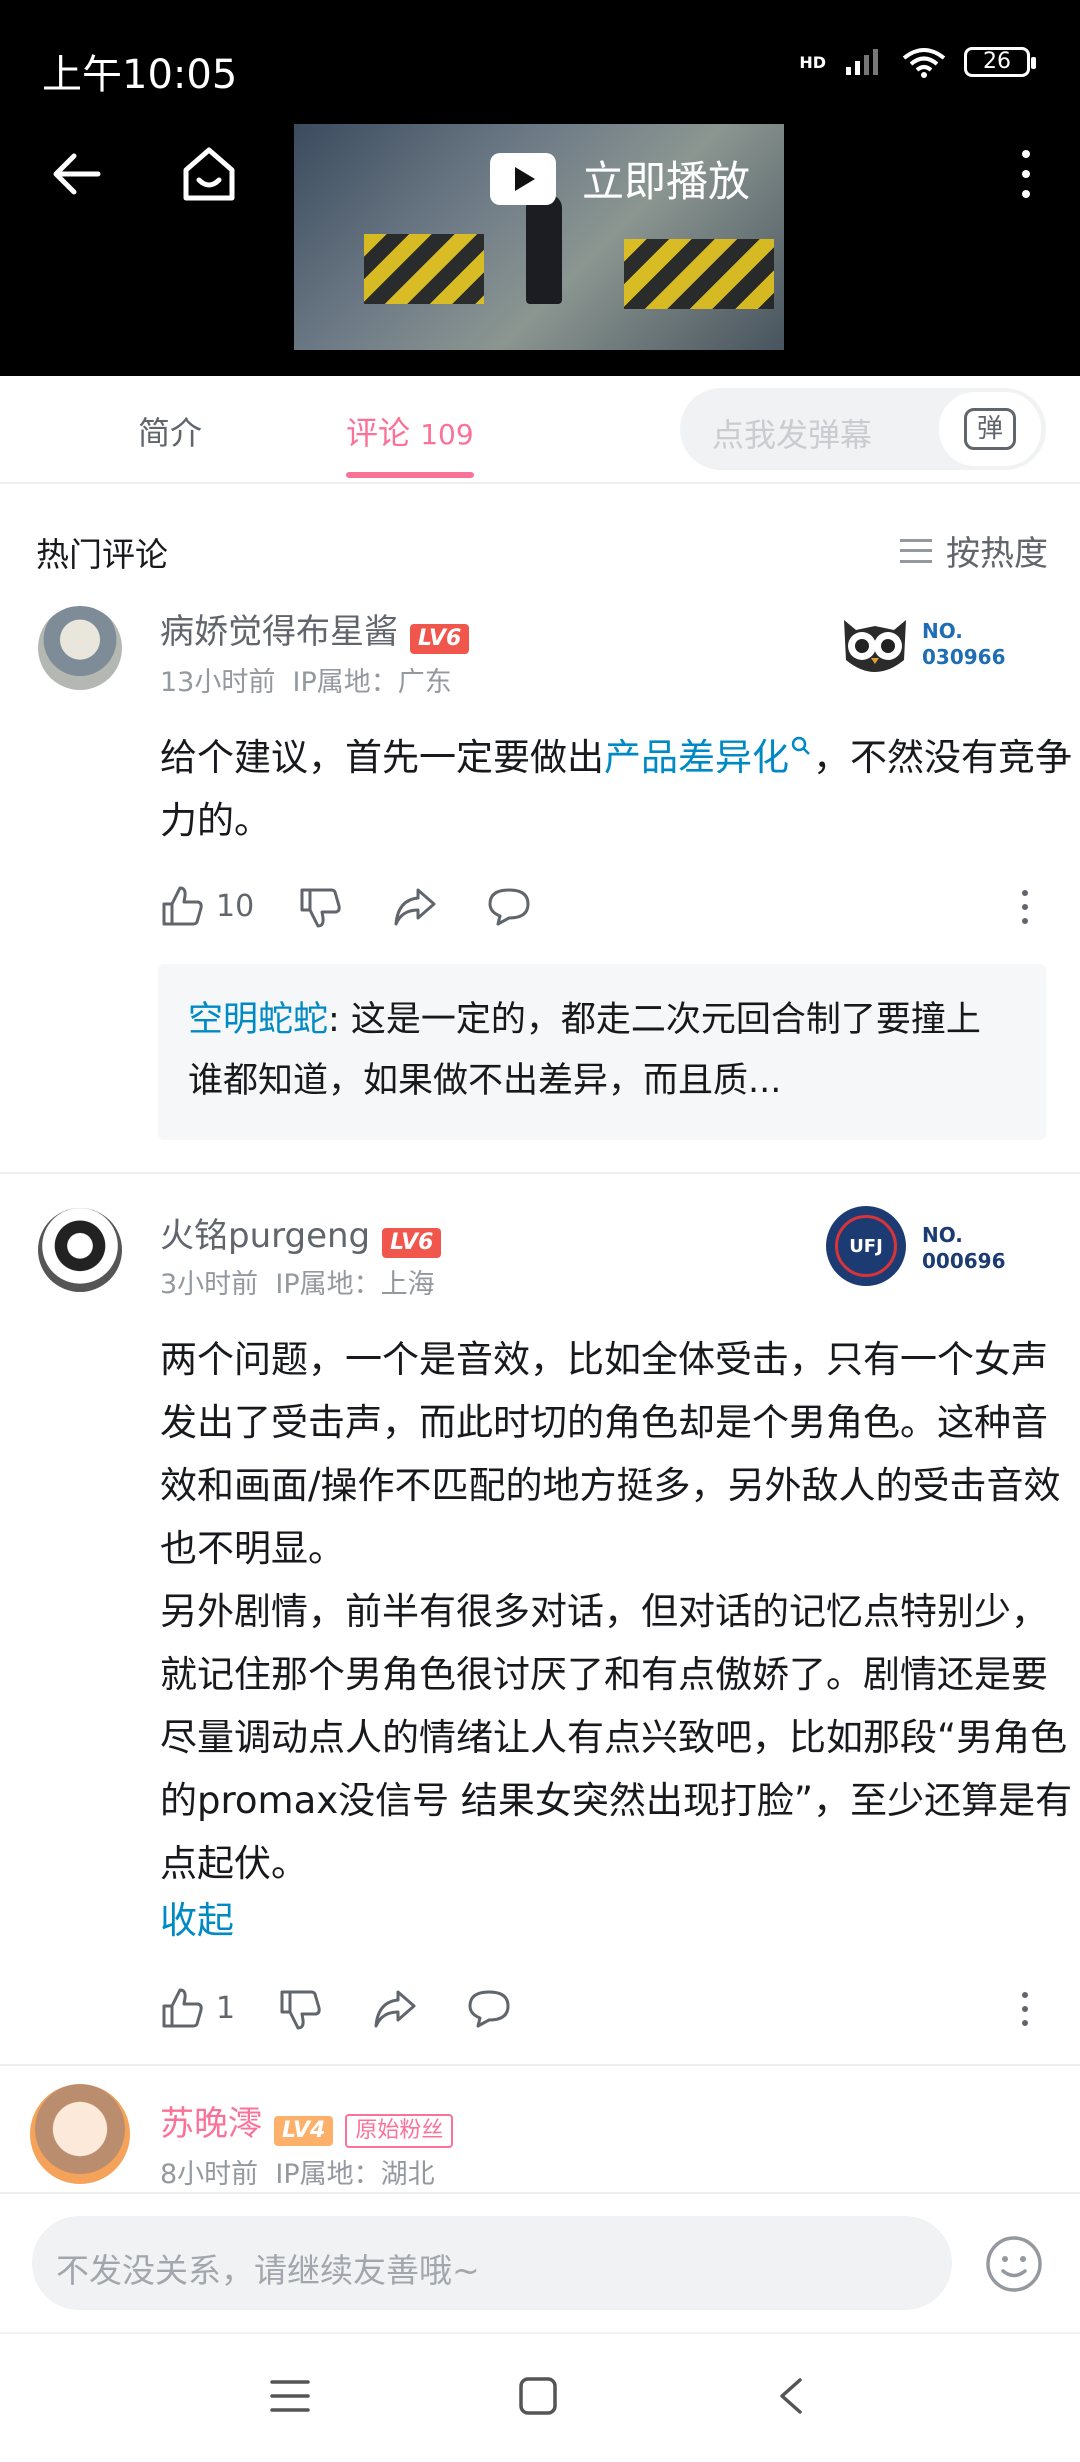 Image resolution: width=1080 pixels, height=2462 pixels. I want to click on sort-button: 按热度, so click(974, 550).